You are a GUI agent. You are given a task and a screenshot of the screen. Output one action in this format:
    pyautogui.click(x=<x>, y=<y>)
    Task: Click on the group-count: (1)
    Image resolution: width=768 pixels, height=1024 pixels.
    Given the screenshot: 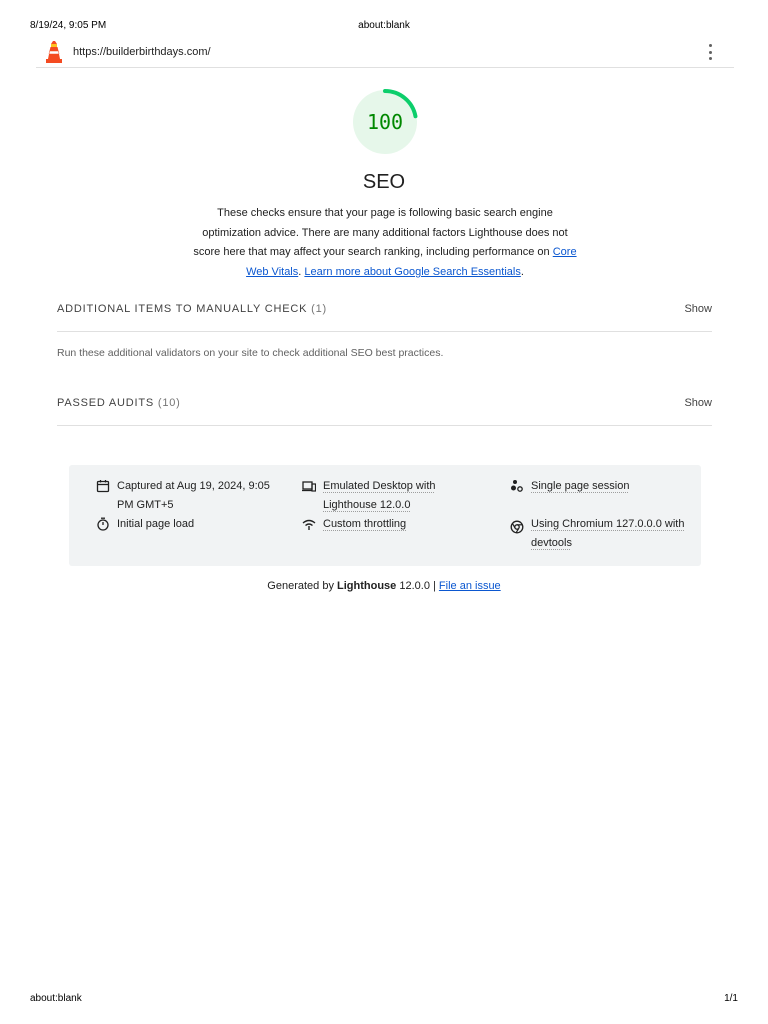 What is the action you would take?
    pyautogui.click(x=319, y=309)
    